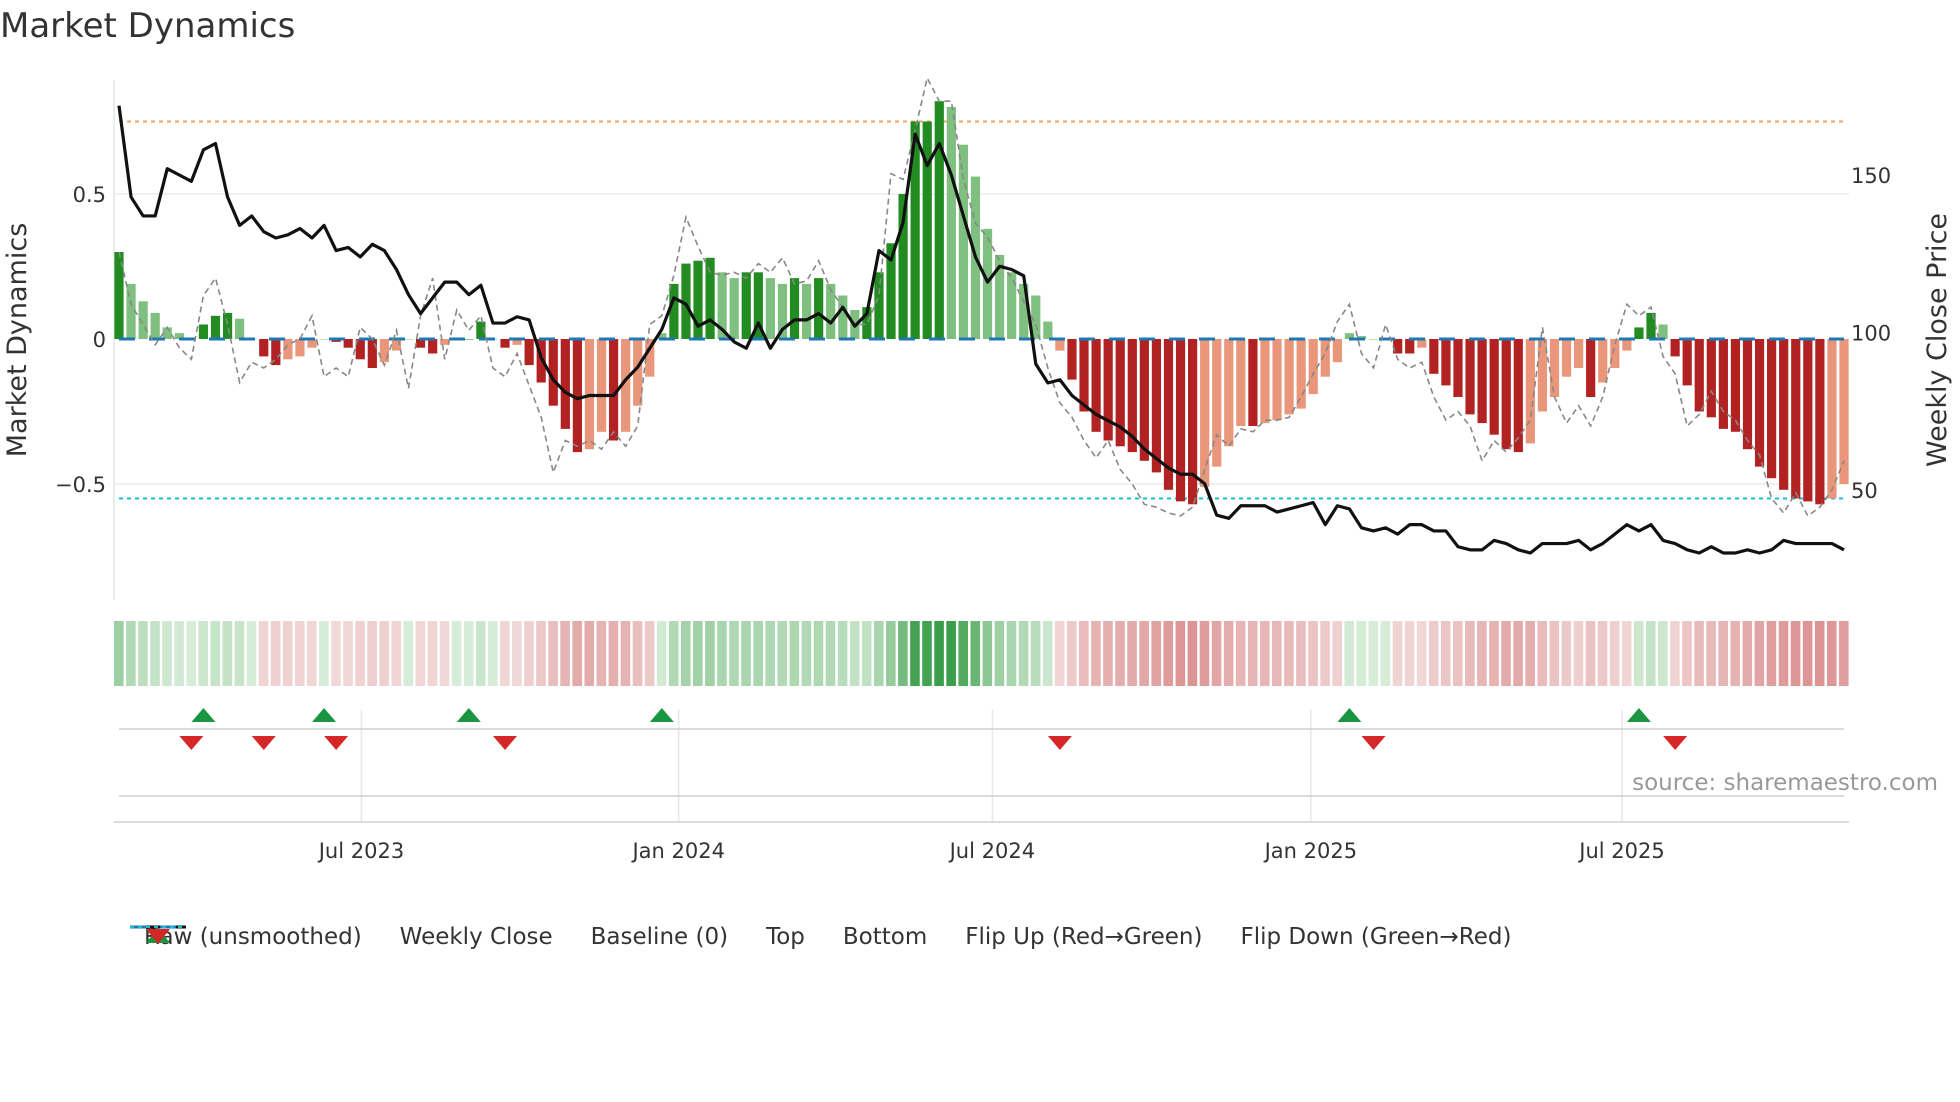 The image size is (1960, 1102). I want to click on legend-item: Baseline (0), so click(429, 937).